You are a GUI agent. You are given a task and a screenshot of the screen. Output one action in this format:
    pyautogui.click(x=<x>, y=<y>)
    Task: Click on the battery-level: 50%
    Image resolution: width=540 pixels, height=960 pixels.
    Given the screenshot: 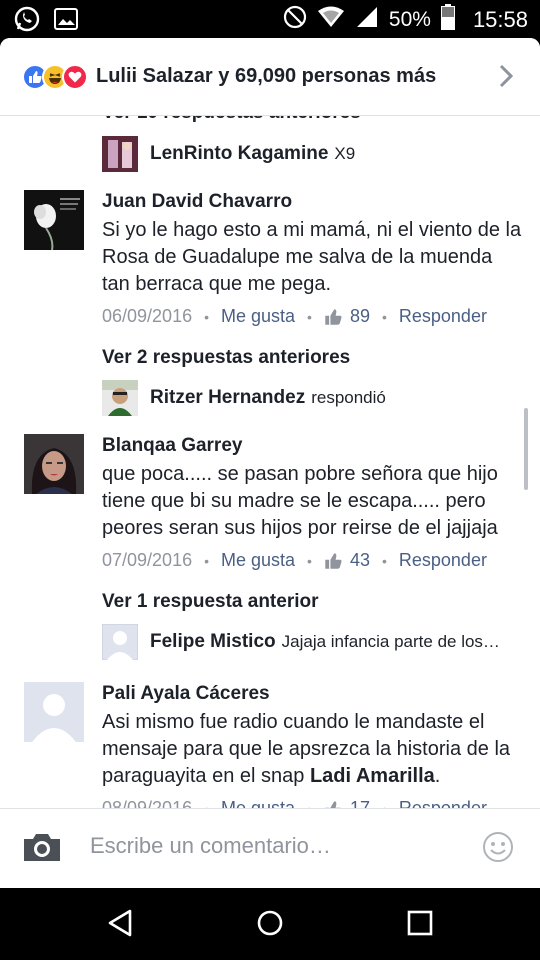 What is the action you would take?
    pyautogui.click(x=409, y=19)
    